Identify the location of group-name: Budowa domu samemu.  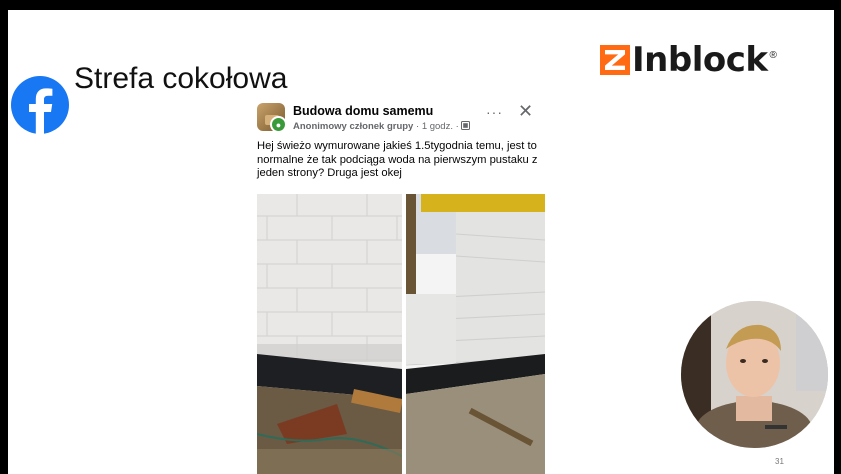
(363, 111).